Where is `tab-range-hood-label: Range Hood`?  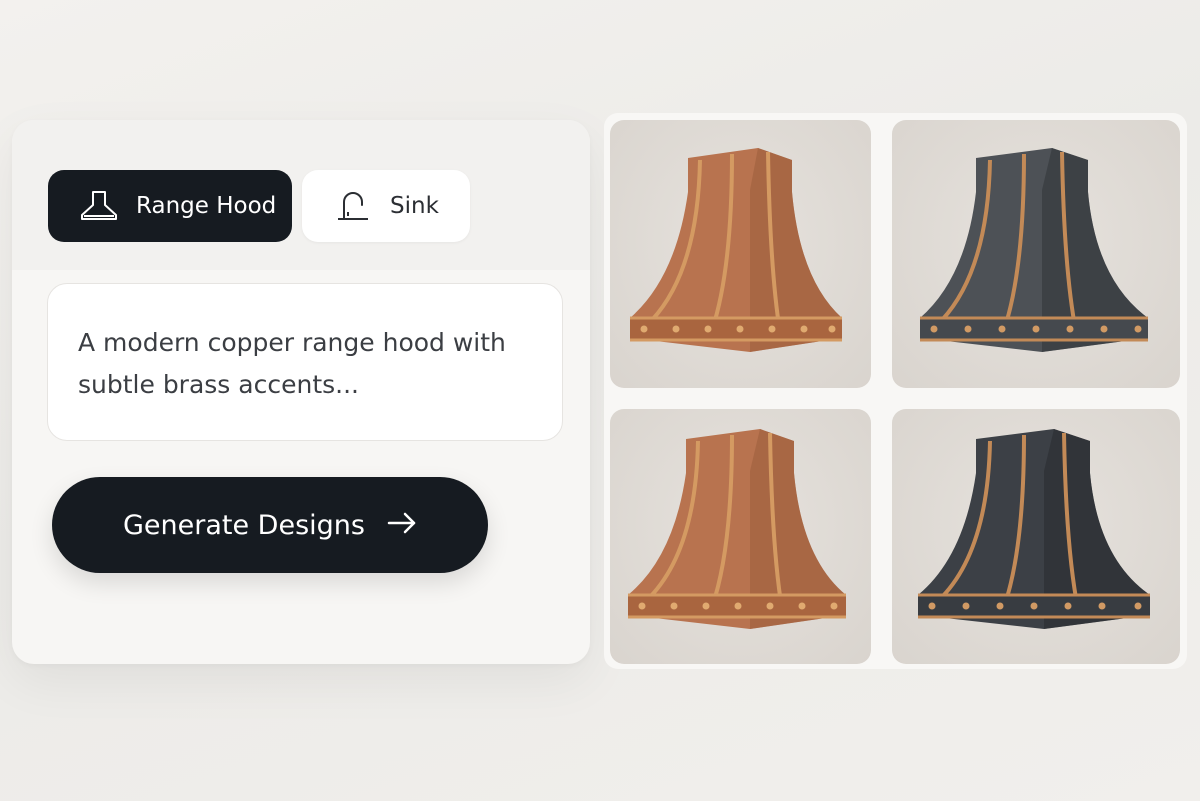
tab-range-hood-label: Range Hood is located at coordinates (206, 206).